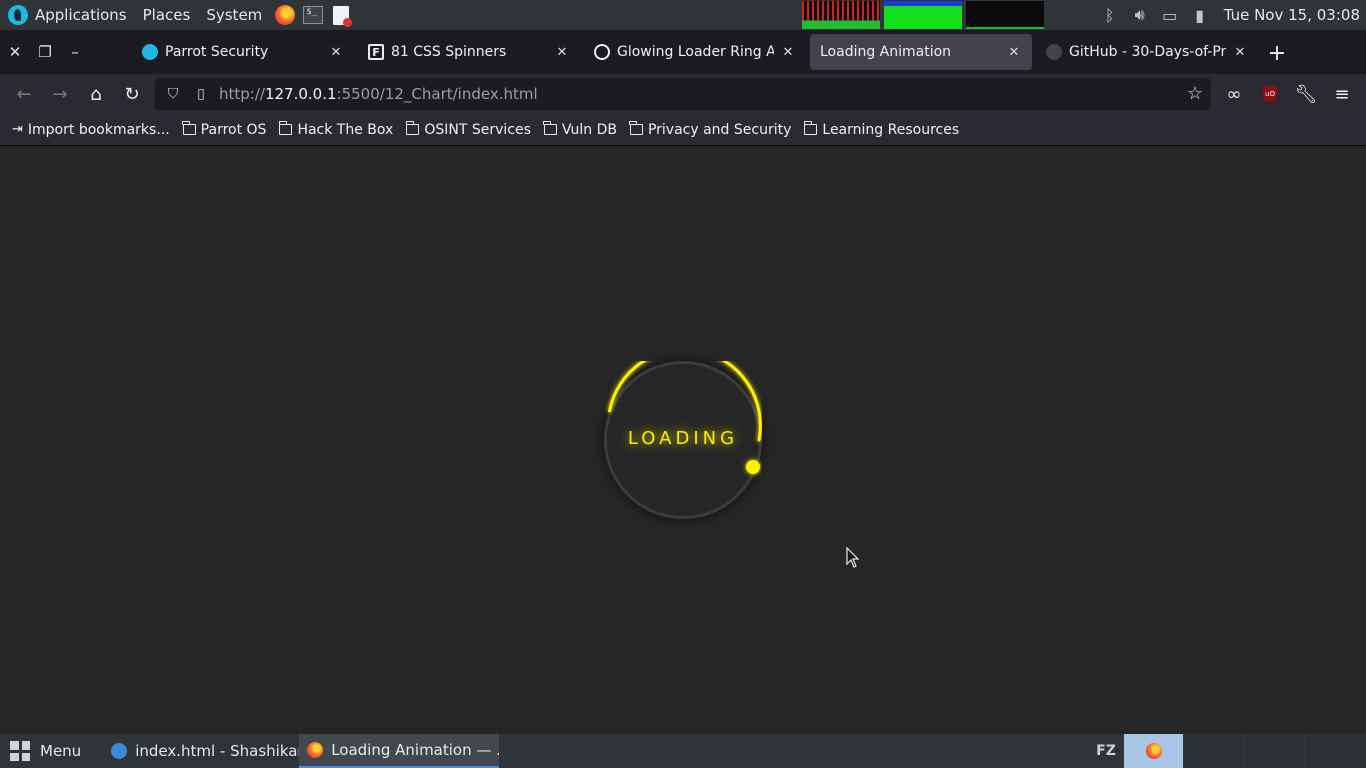 Image resolution: width=1366 pixels, height=768 pixels. I want to click on bookmark-star-icon: ☆, so click(1195, 93).